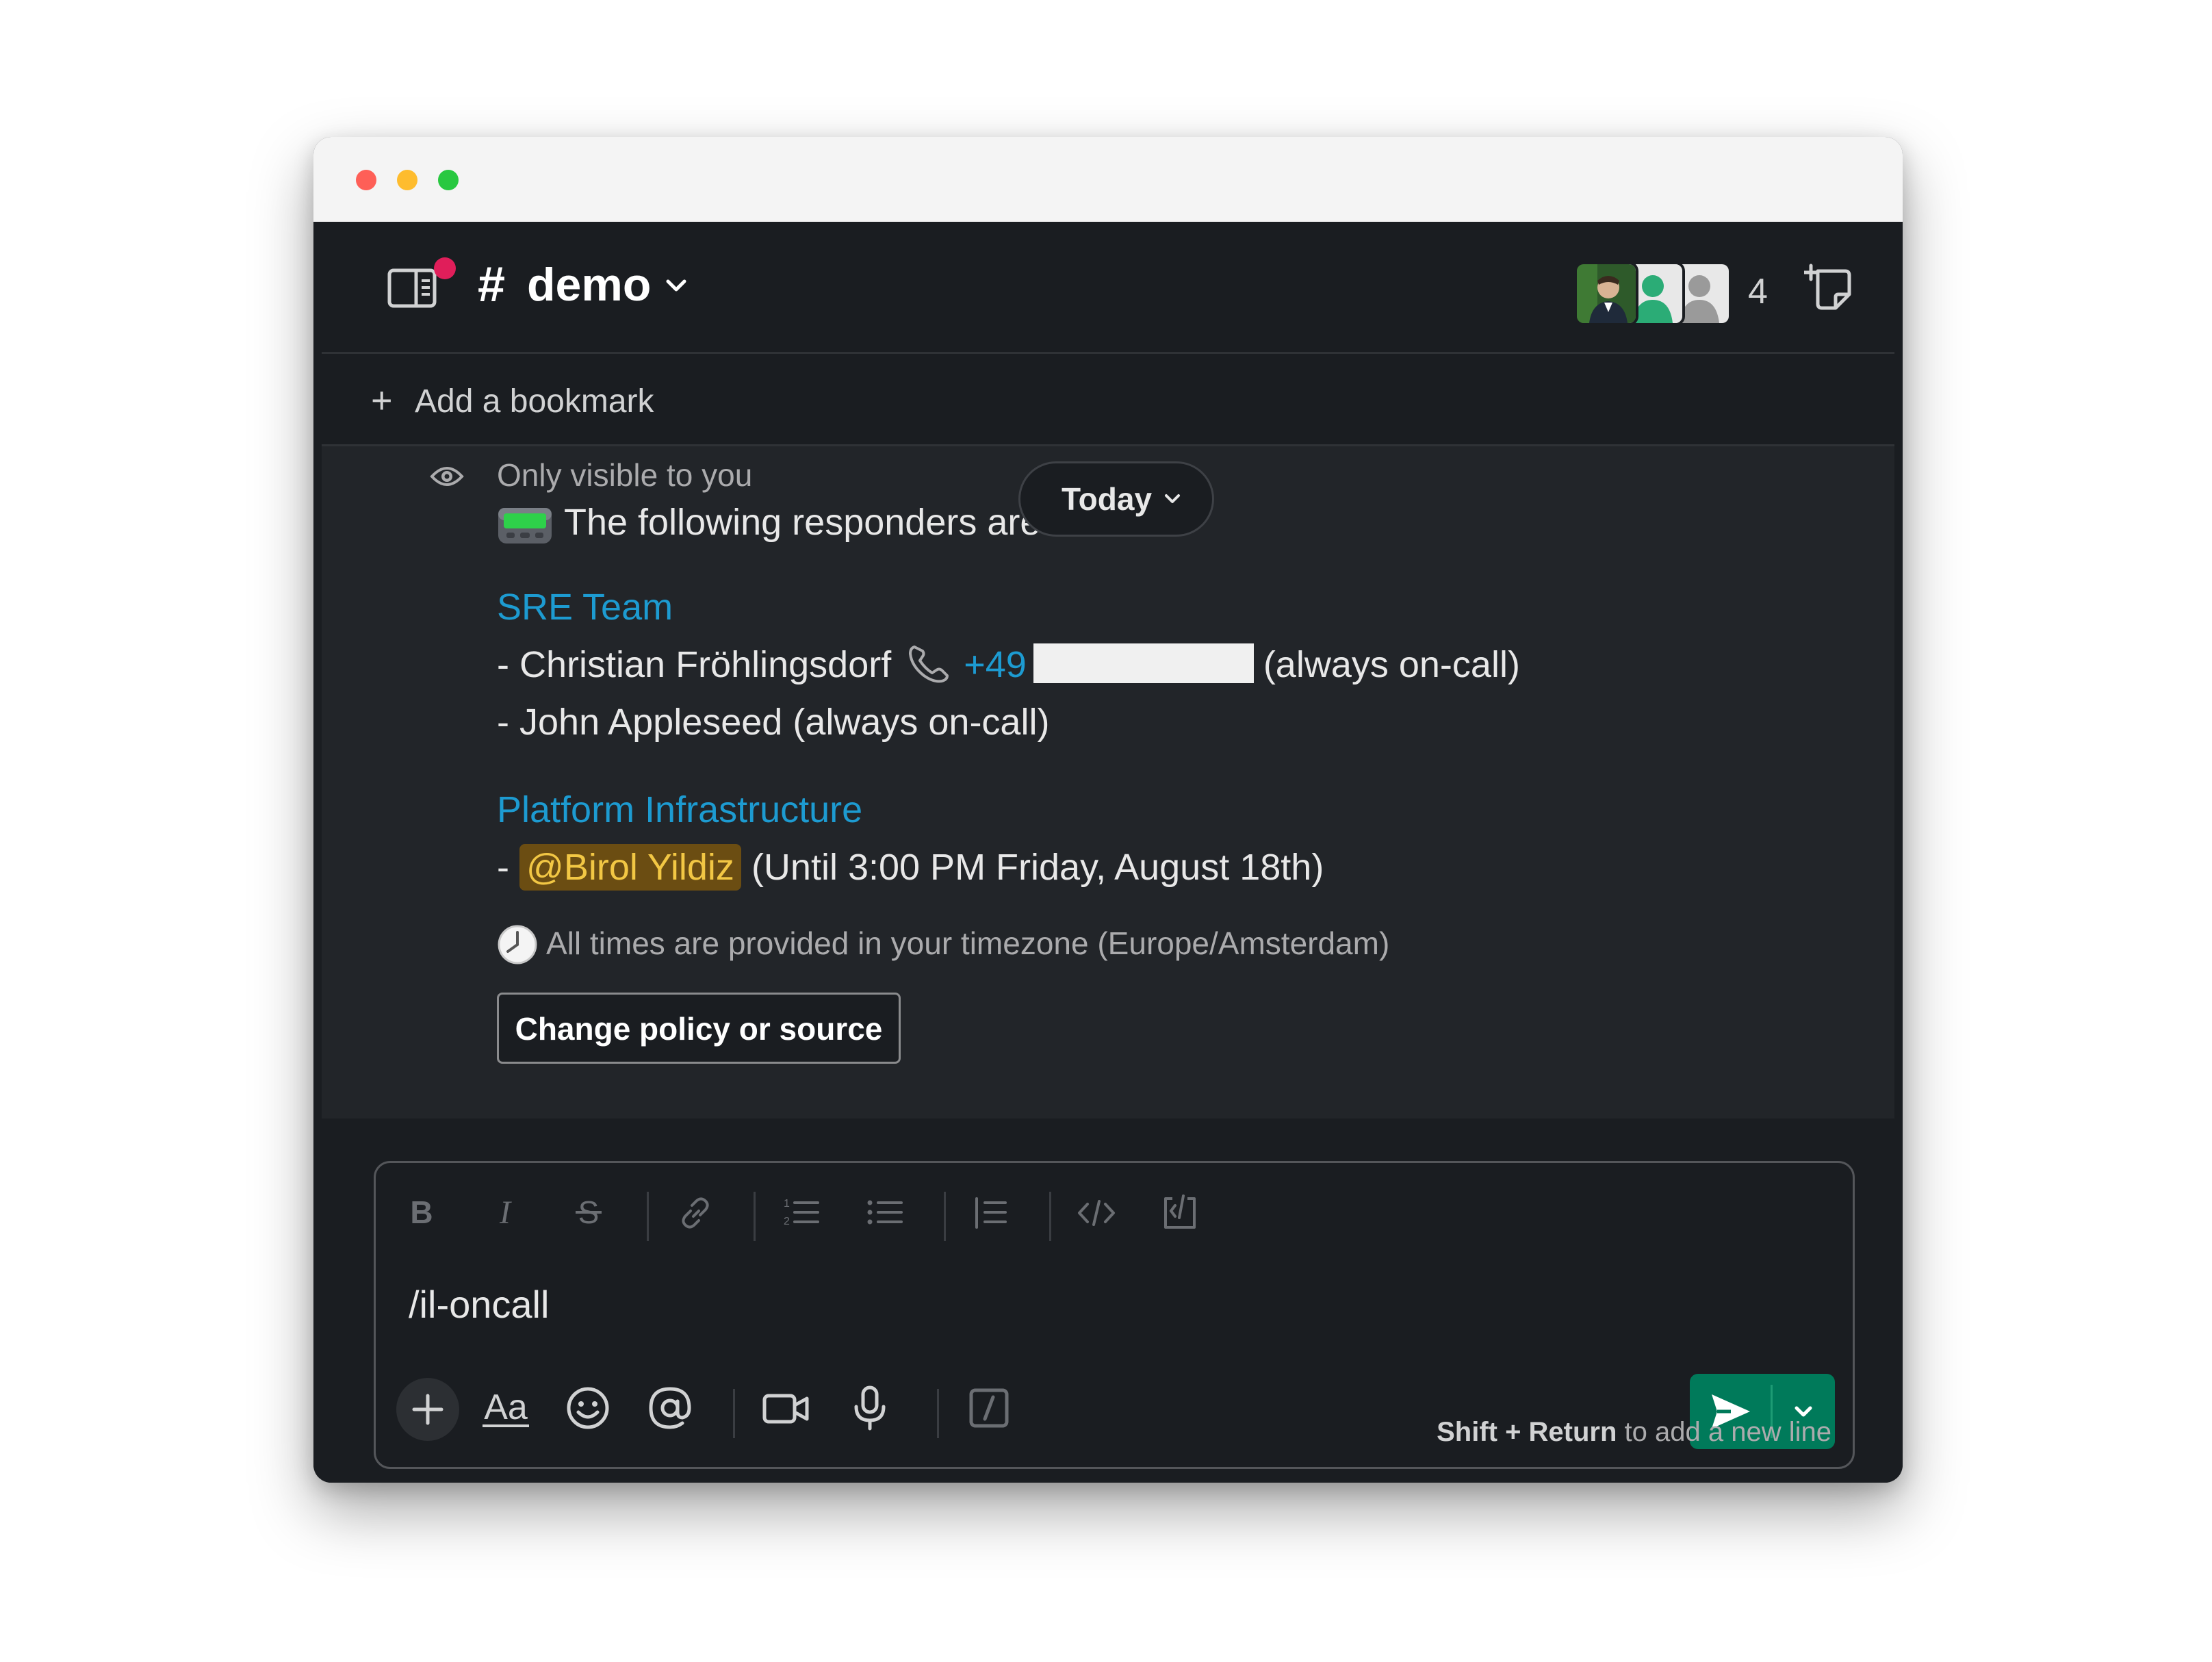  Describe the element at coordinates (706, 664) in the screenshot. I see `responder-name: Christian Fröhlingsdorf` at that location.